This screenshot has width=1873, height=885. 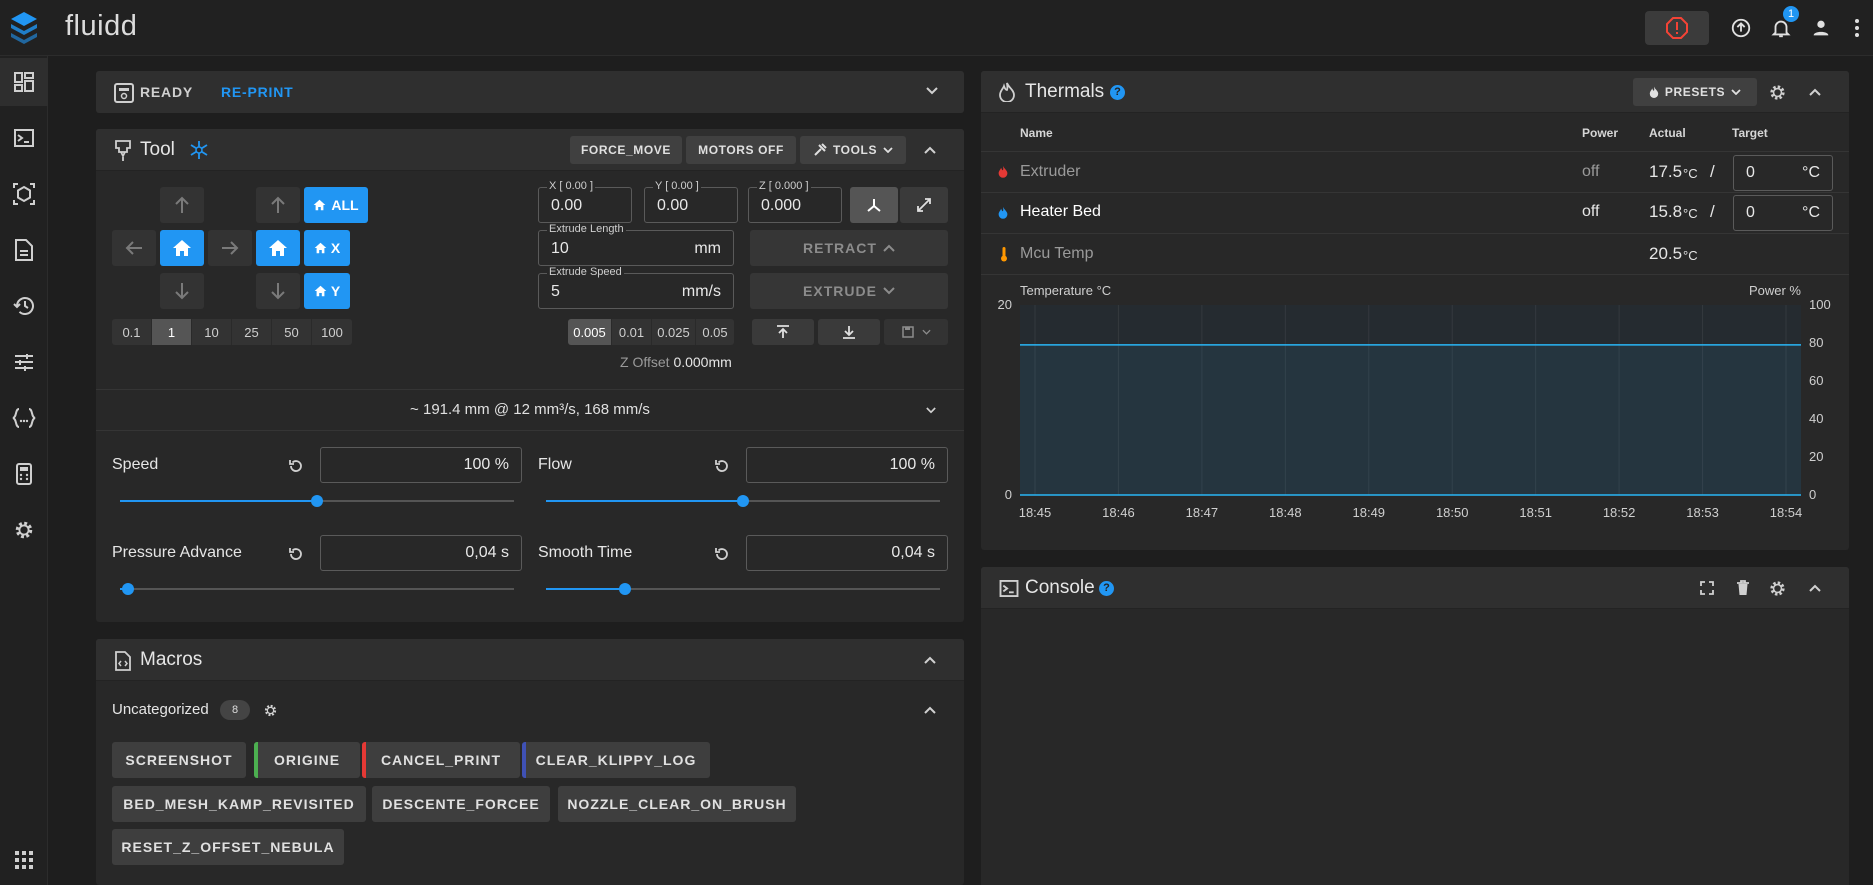 What do you see at coordinates (530, 410) in the screenshot?
I see `extrusion-summary-row: ~ 191.4 mm @ 12 mm³/s, 168 mm/s` at bounding box center [530, 410].